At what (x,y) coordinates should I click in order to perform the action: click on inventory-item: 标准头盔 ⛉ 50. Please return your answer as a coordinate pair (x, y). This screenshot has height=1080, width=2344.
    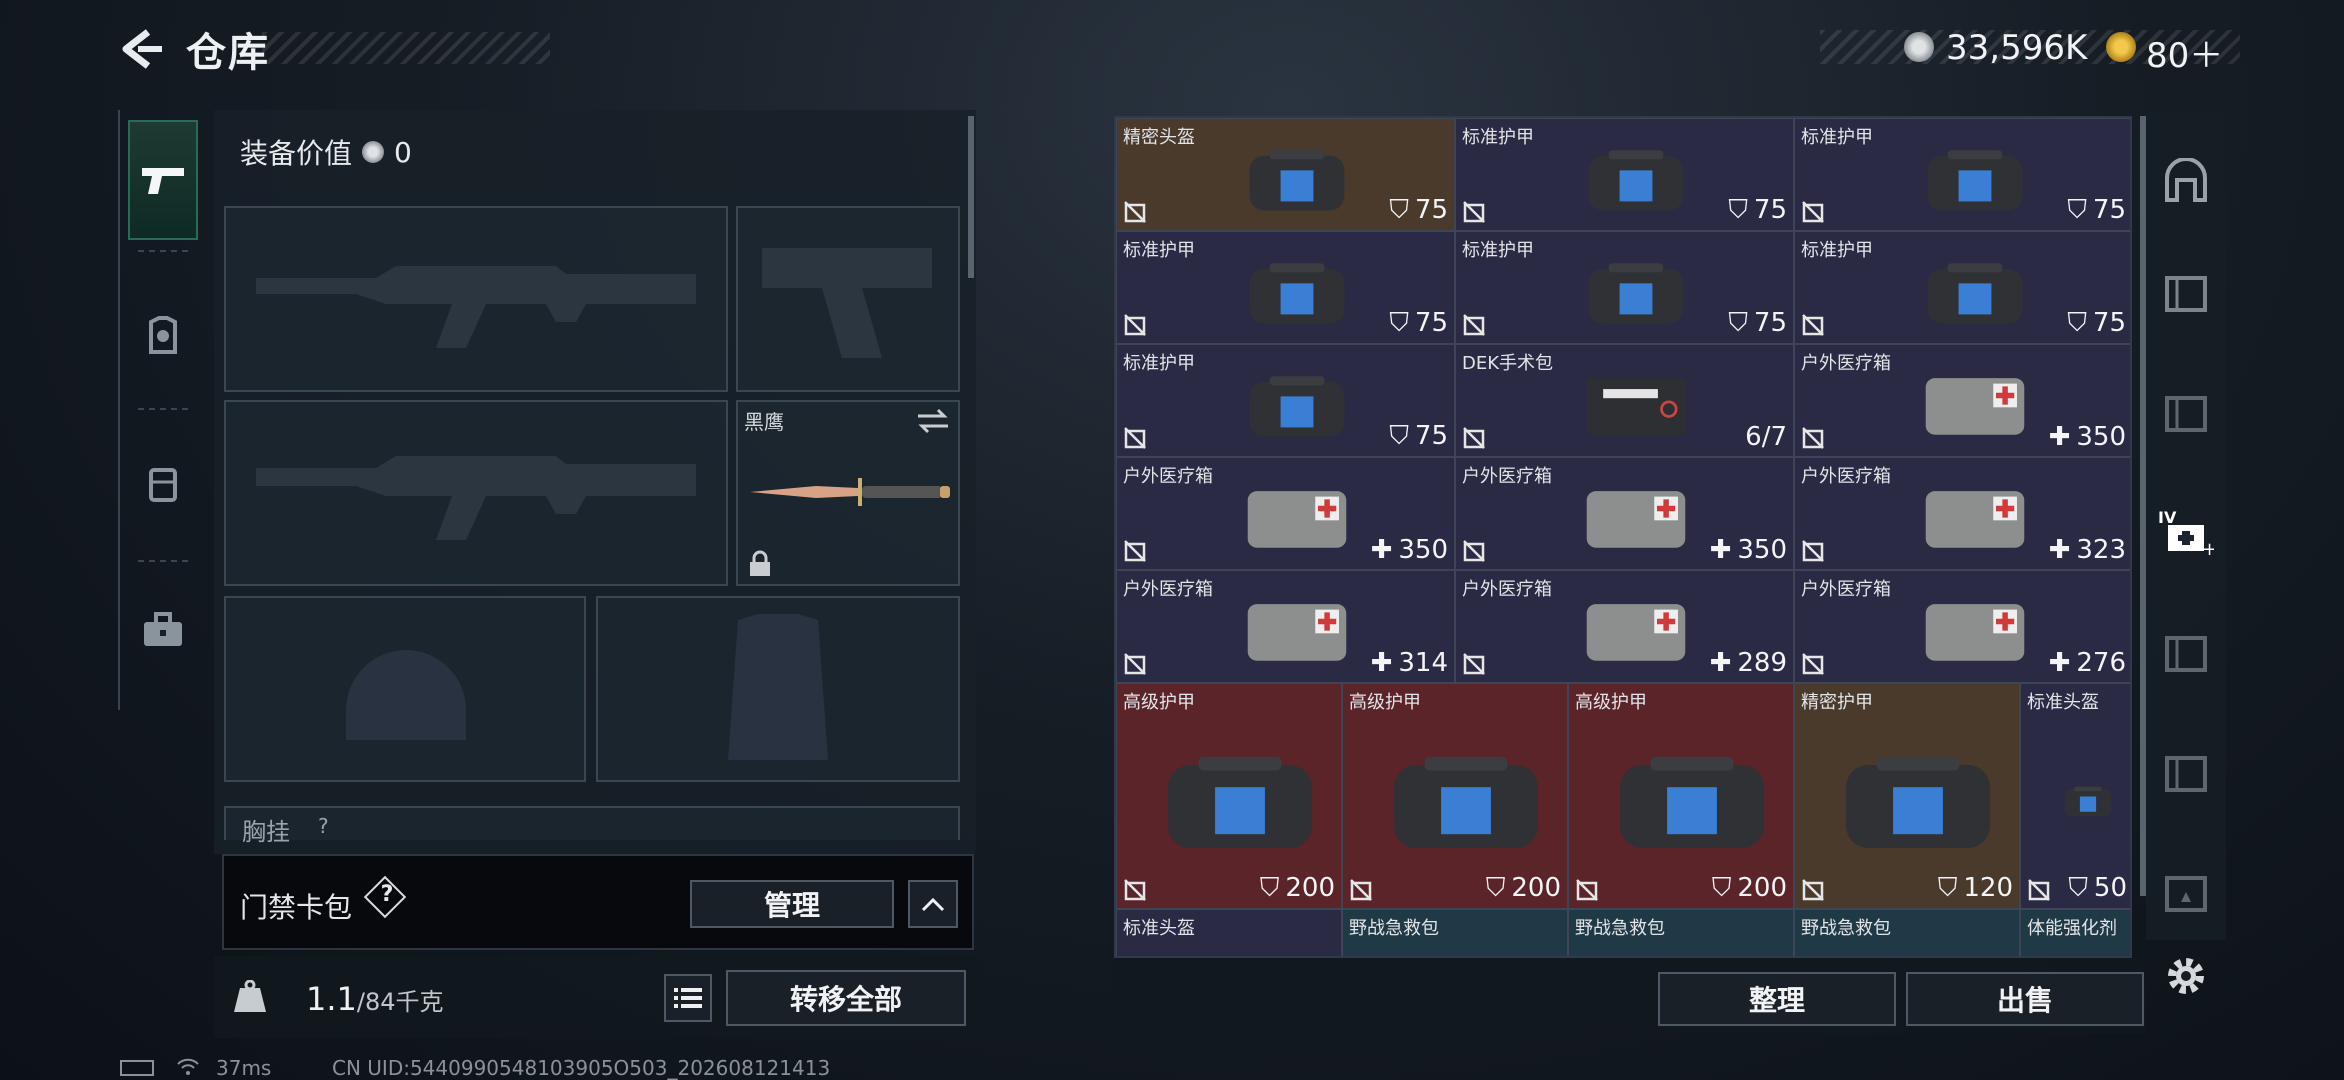
    Looking at the image, I should click on (2075, 796).